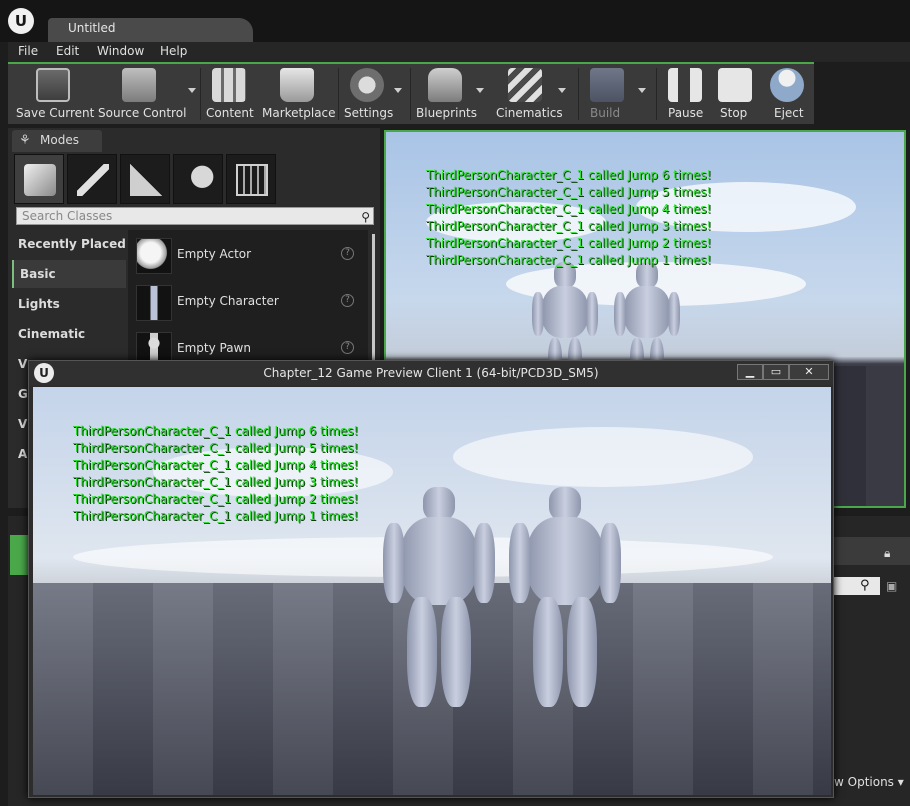  I want to click on geometry-cube-icon, so click(252, 180).